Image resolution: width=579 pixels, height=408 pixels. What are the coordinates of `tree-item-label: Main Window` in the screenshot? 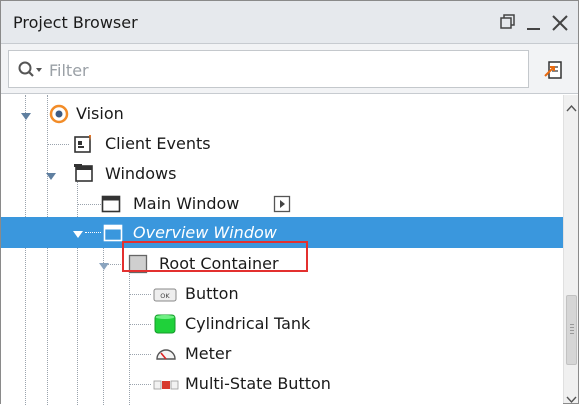 It's located at (186, 203).